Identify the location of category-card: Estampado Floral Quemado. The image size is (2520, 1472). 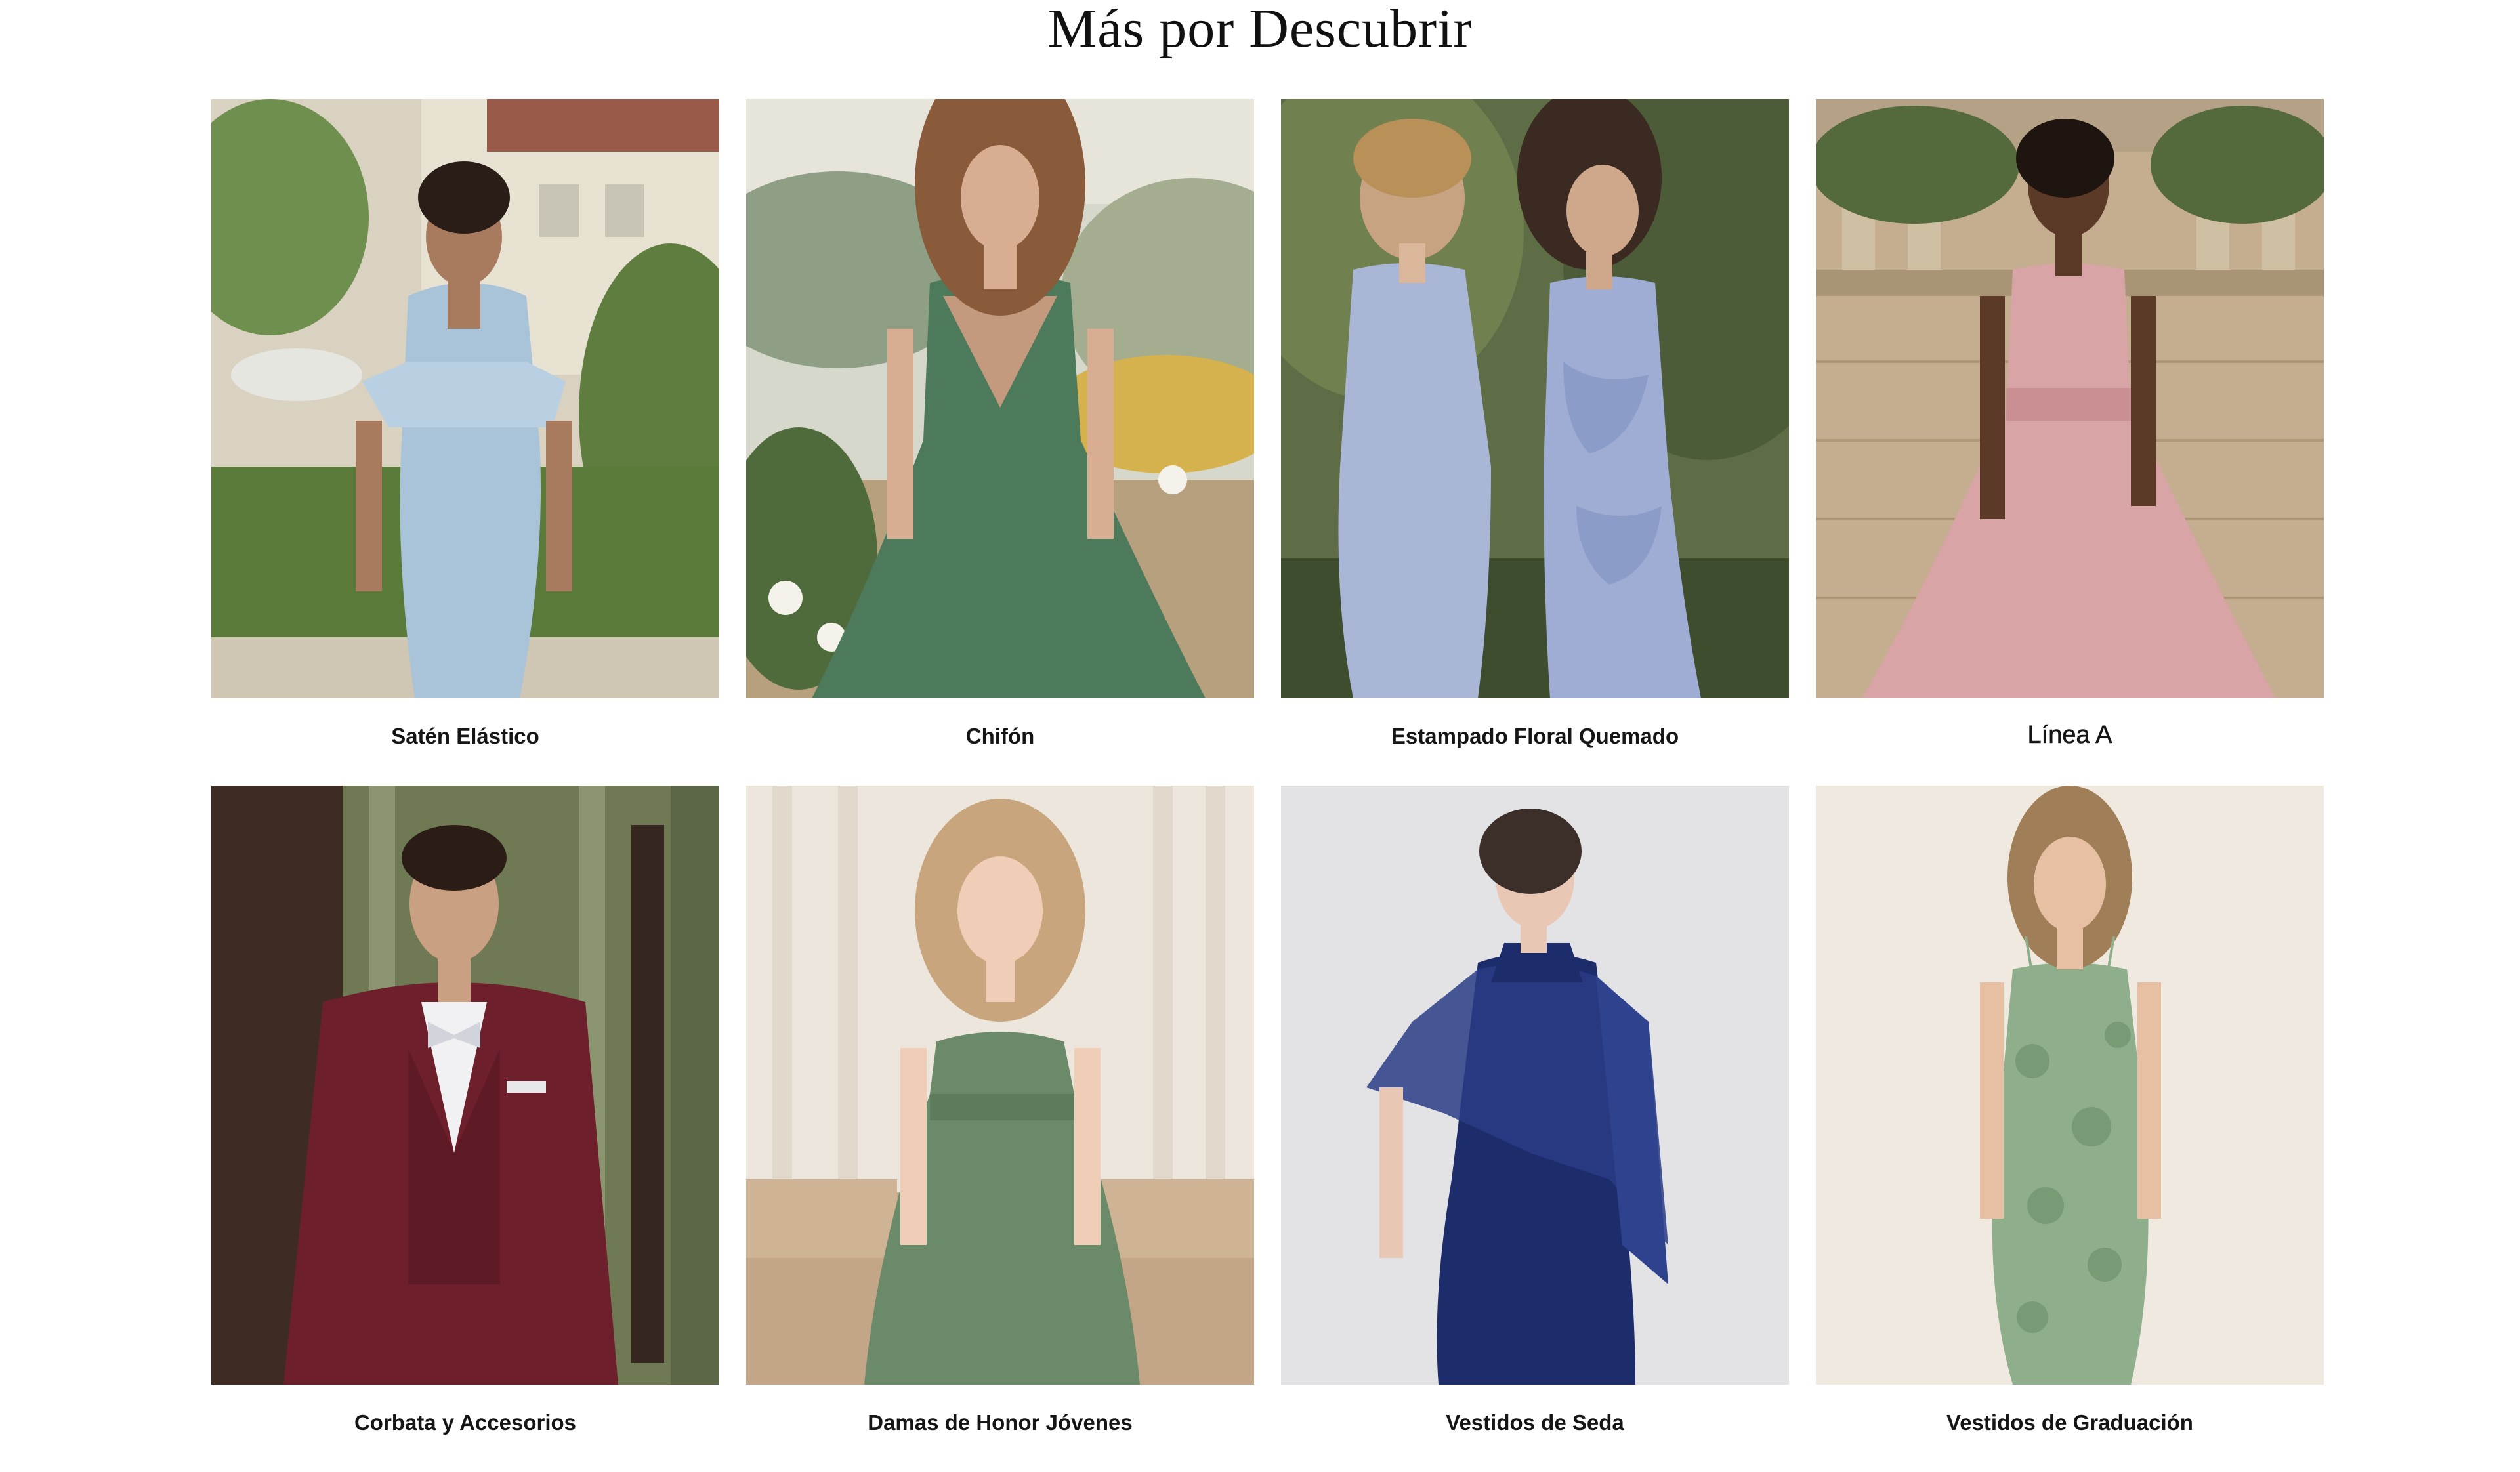
(1535, 442).